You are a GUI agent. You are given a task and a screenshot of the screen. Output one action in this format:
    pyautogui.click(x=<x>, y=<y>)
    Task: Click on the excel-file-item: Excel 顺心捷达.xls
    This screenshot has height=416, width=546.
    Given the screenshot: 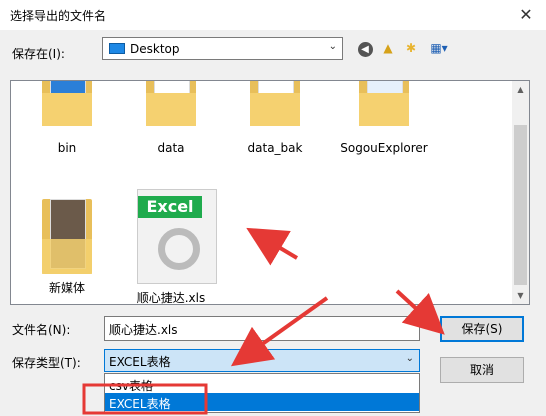 What is the action you would take?
    pyautogui.click(x=171, y=246)
    